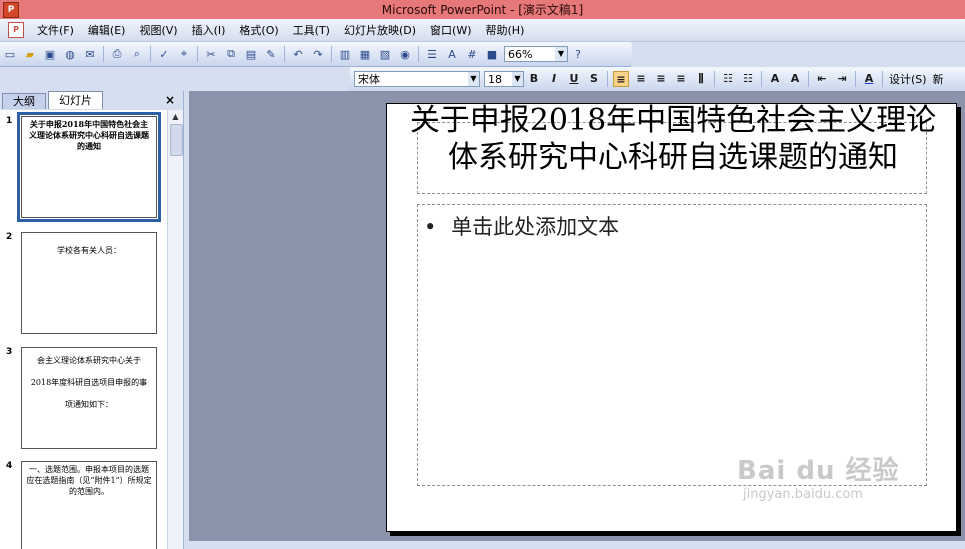 The width and height of the screenshot is (965, 549). What do you see at coordinates (90, 54) in the screenshot?
I see `email-icon: ✉` at bounding box center [90, 54].